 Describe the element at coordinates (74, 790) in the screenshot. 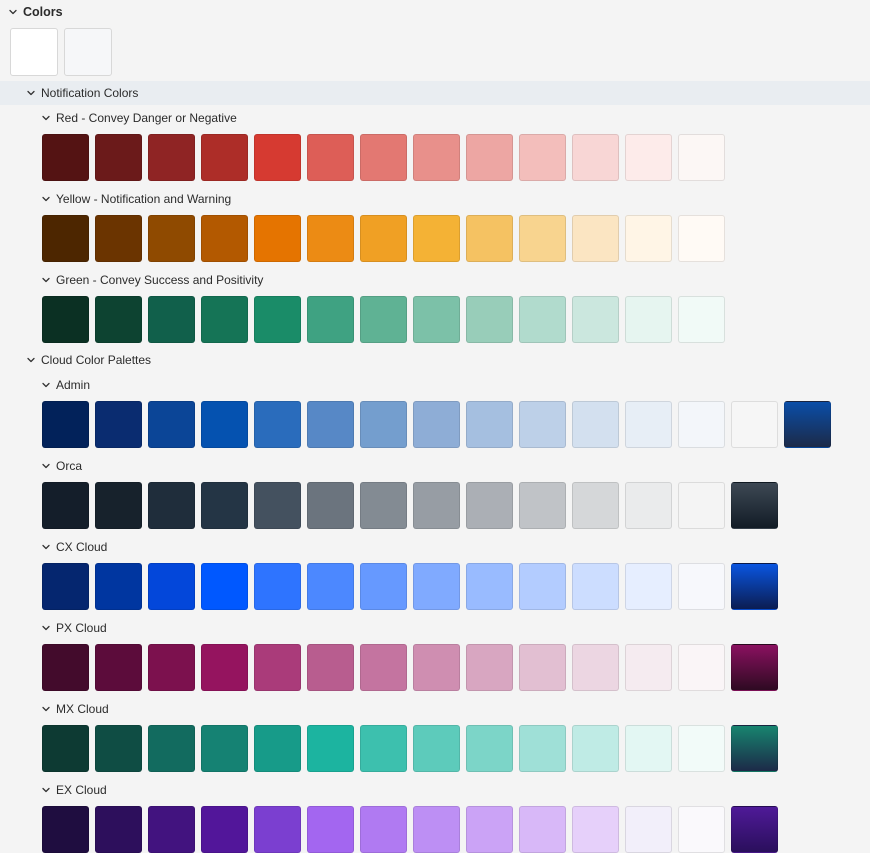

I see `palette-header-8: EX Cloud` at that location.